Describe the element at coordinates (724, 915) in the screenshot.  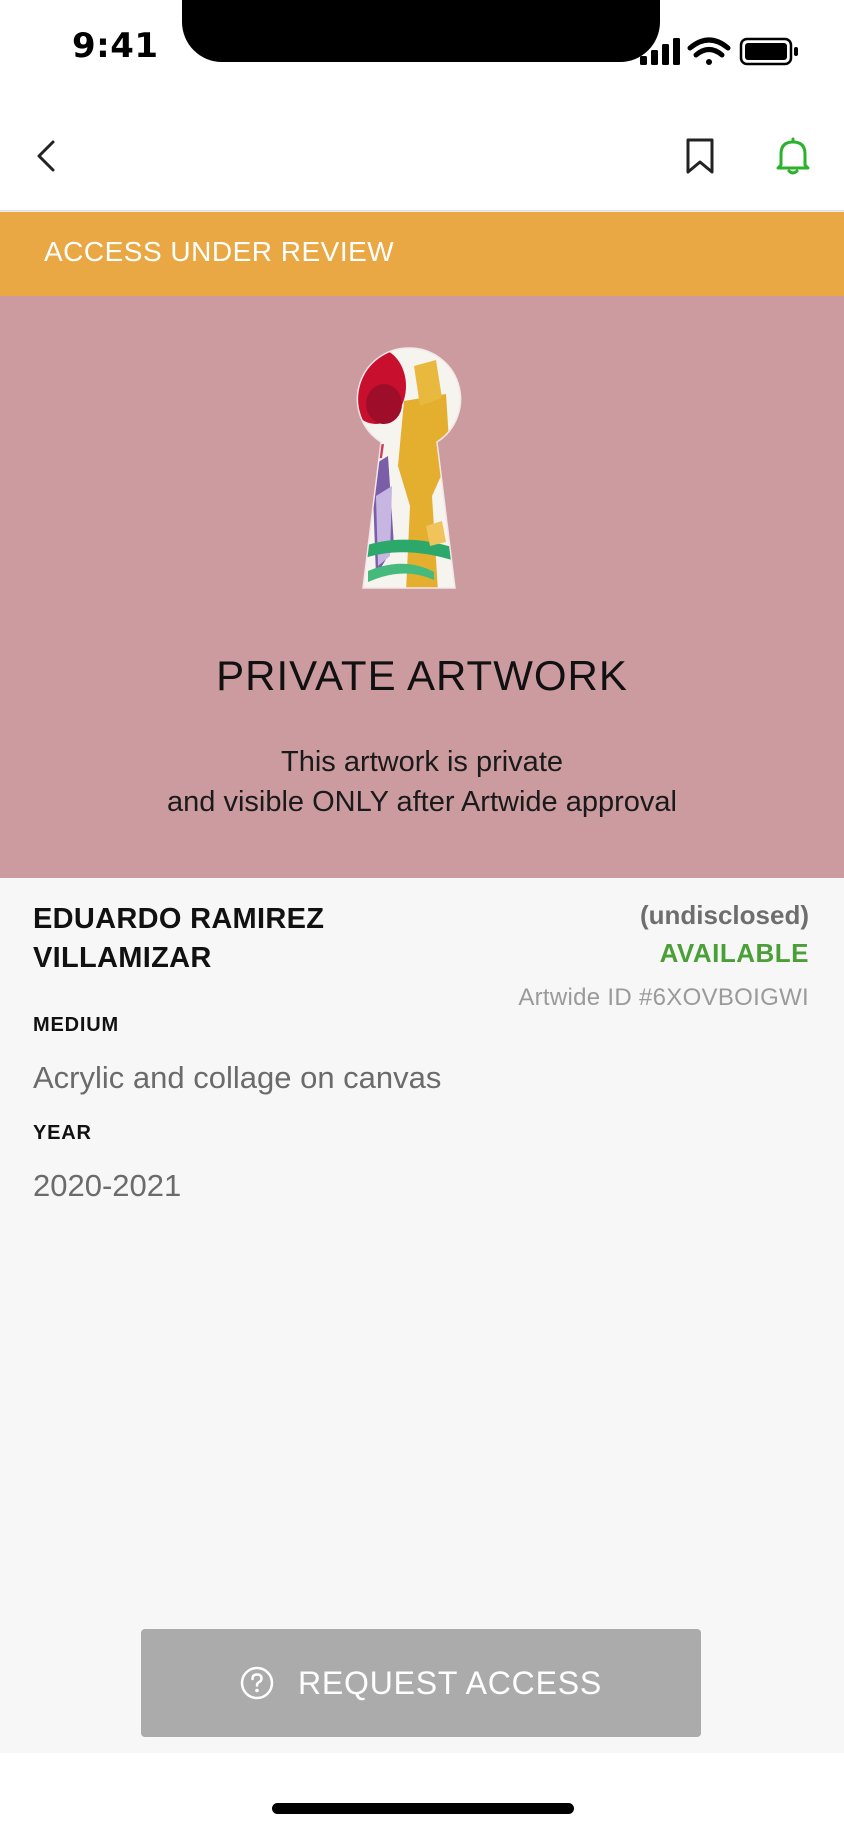
I see `price: (undisclosed)` at that location.